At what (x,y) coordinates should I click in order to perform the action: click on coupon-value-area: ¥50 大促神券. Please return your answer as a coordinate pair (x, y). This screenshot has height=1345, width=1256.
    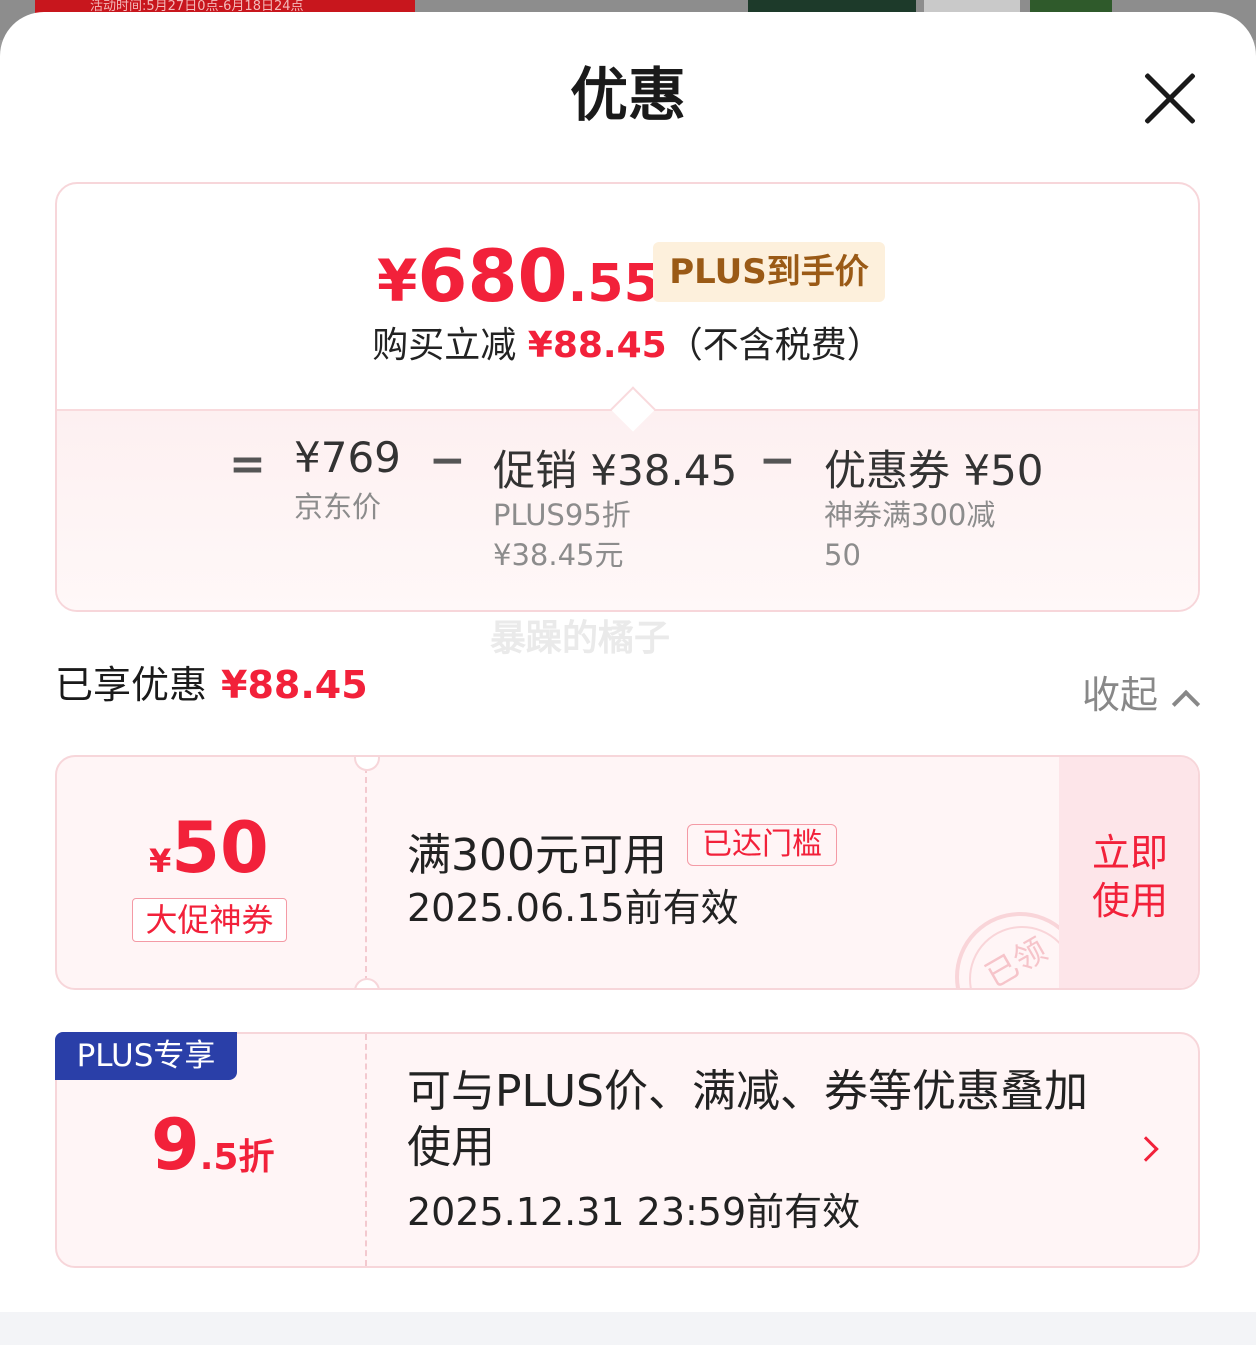
    Looking at the image, I should click on (211, 872).